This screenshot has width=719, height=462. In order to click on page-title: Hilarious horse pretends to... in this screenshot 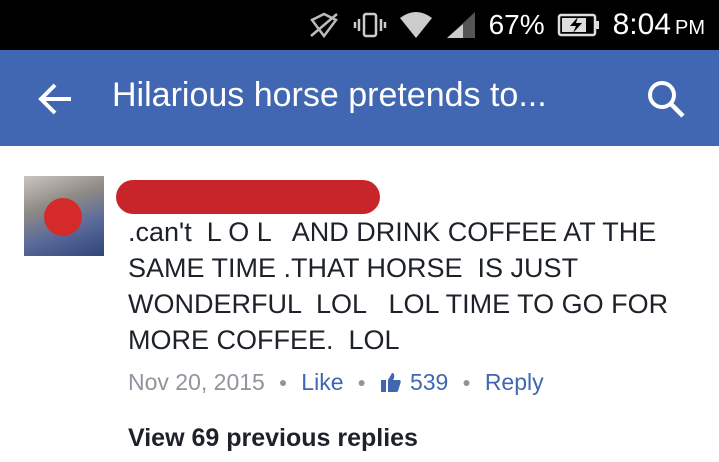, I will do `click(329, 95)`.